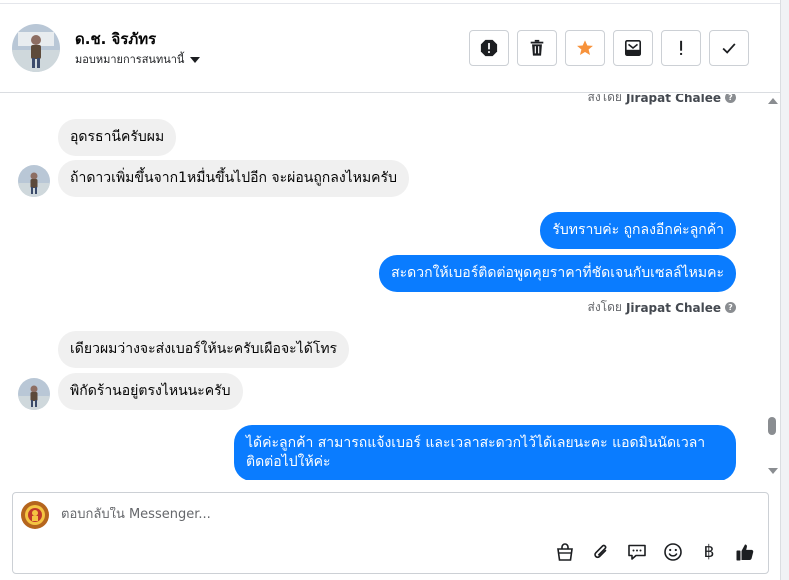  Describe the element at coordinates (390, 533) in the screenshot. I see `reply-composer: ฿` at that location.